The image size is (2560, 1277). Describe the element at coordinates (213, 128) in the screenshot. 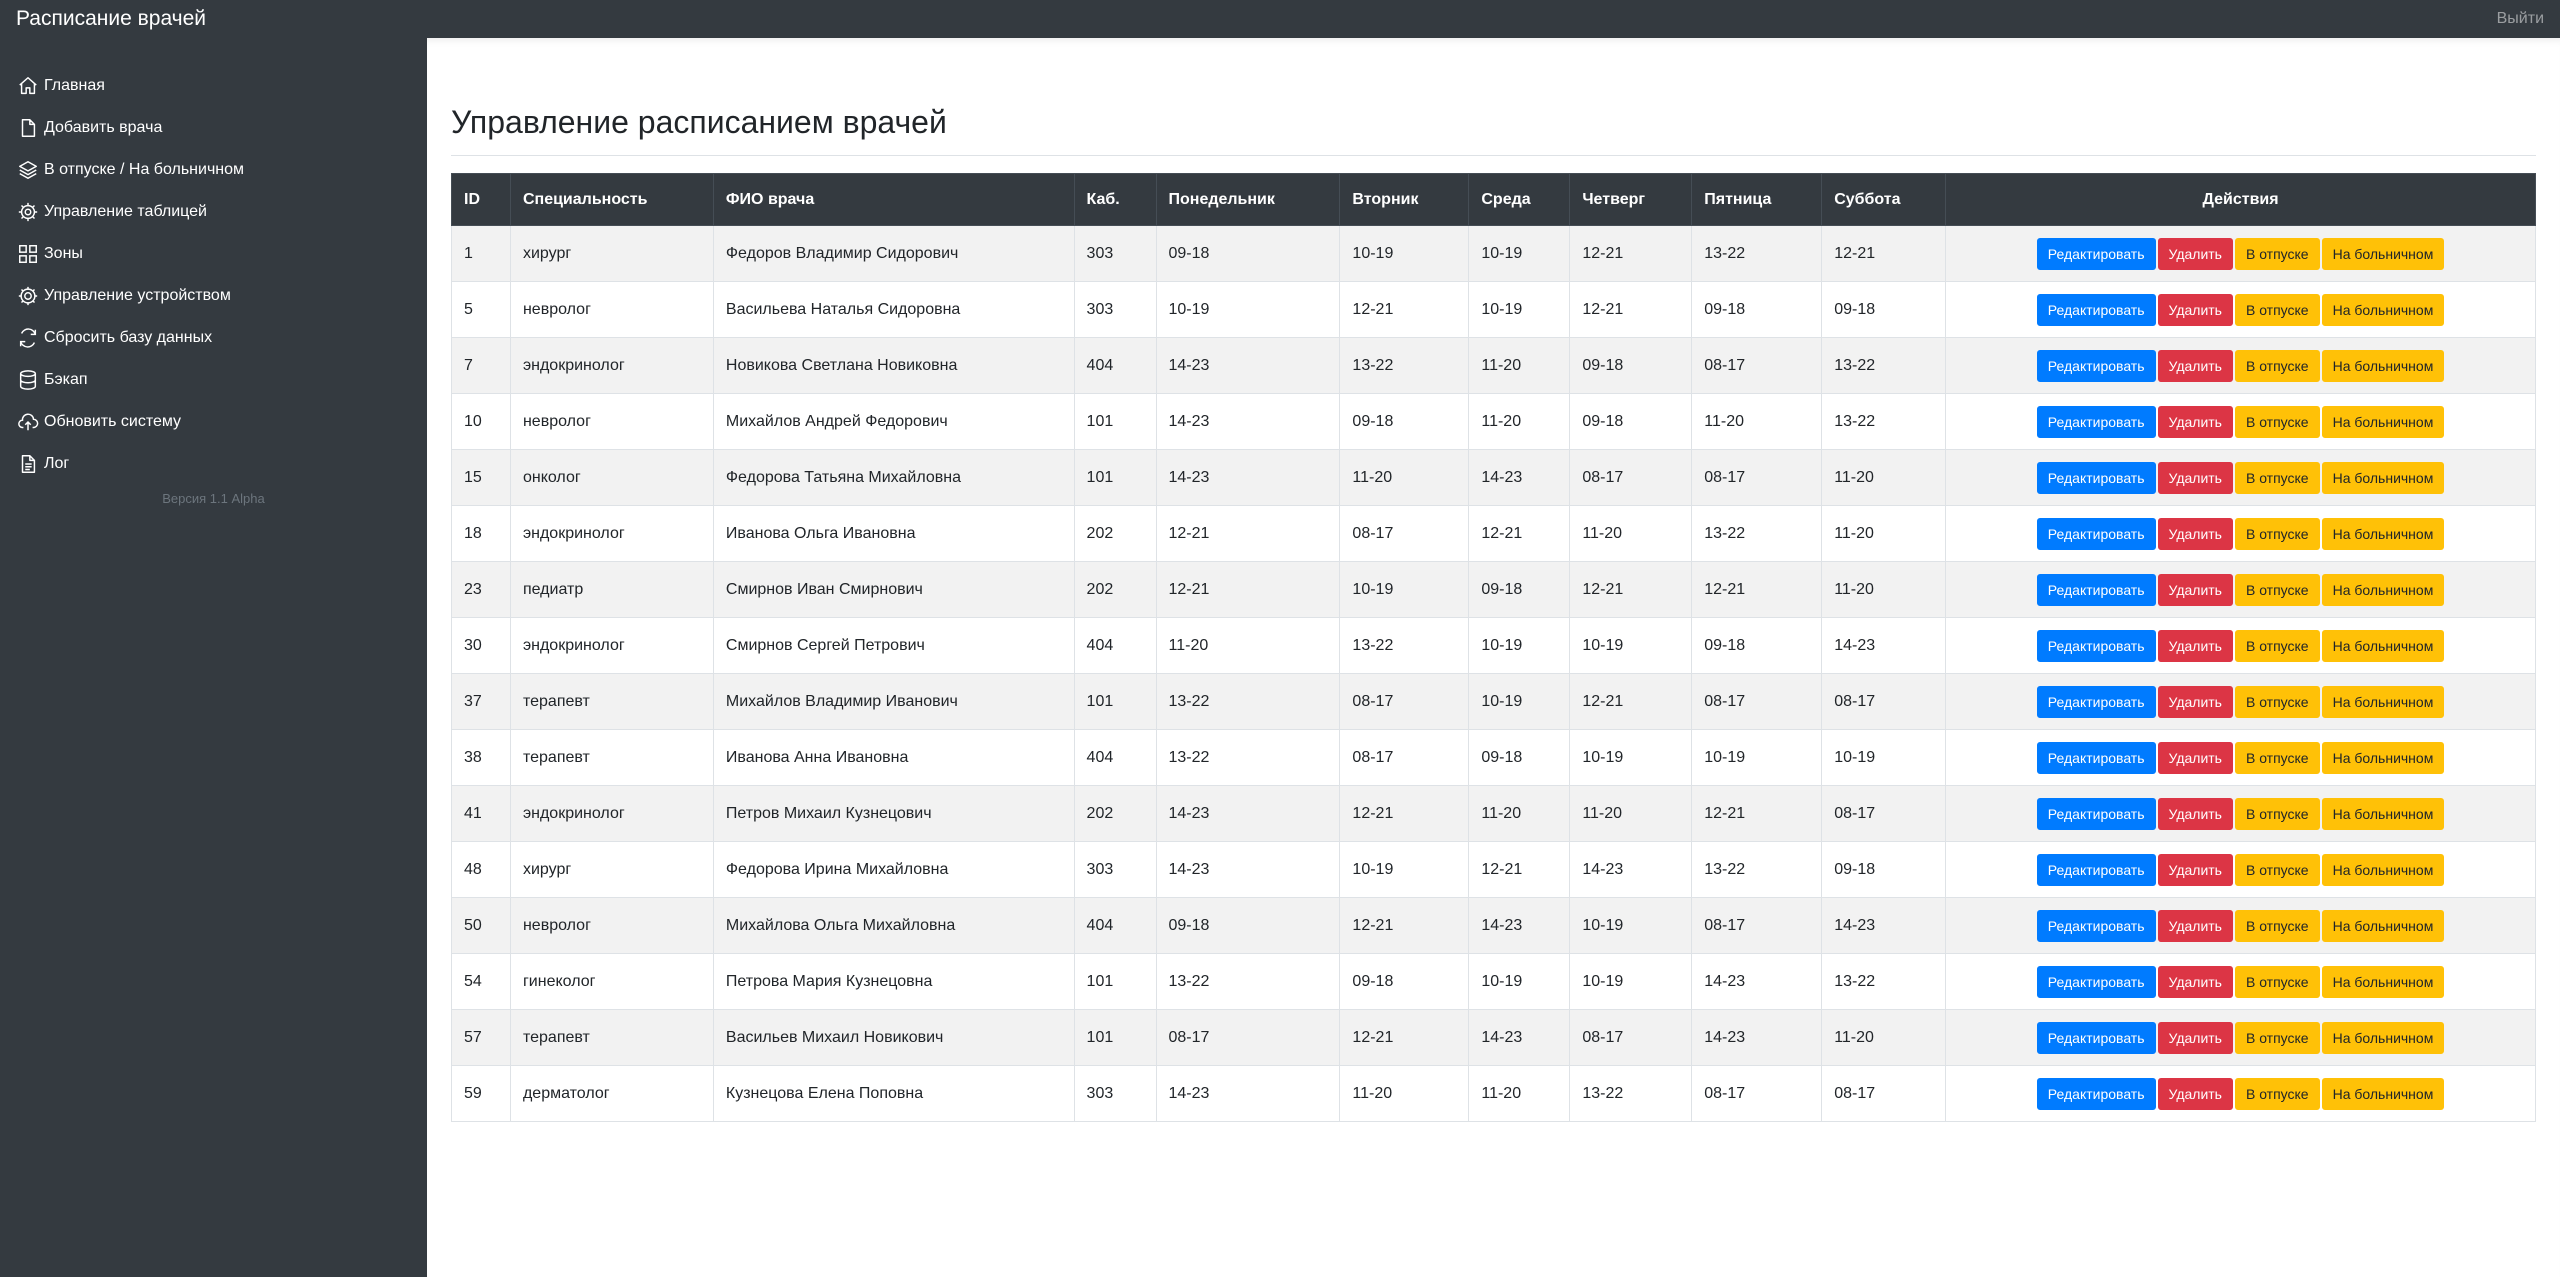

I see `sidebar-item-2: Добавить врача` at that location.